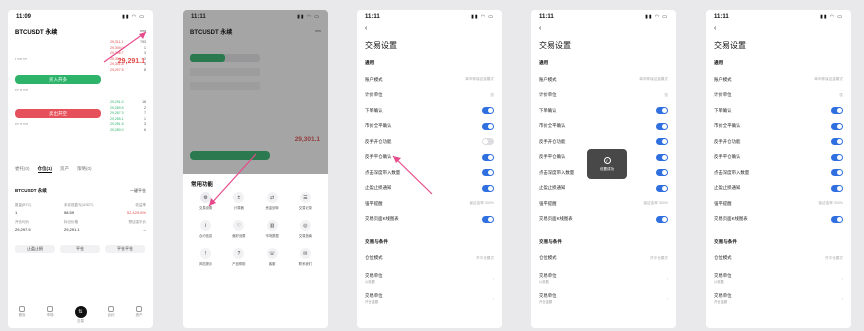 Image resolution: width=864 pixels, height=331 pixels. Describe the element at coordinates (84, 169) in the screenshot. I see `tab-strategies: 策略(0)` at that location.